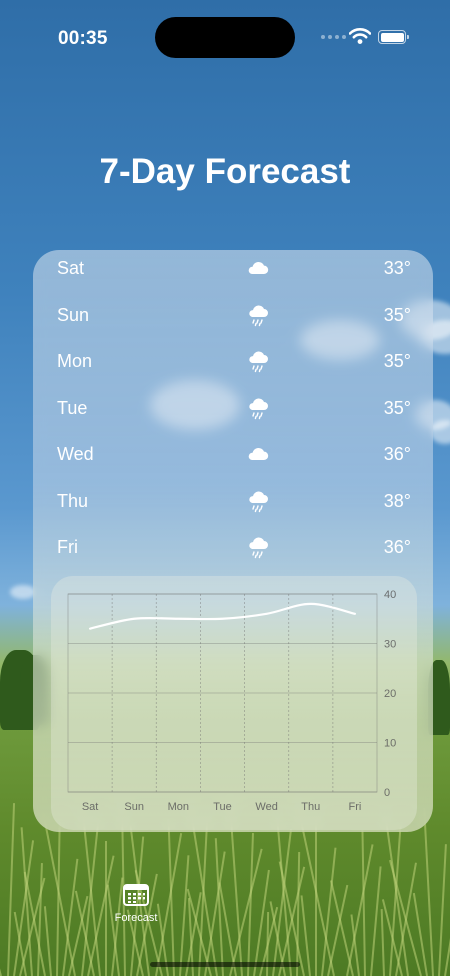  I want to click on page-title: 7-Day Forecast, so click(225, 171).